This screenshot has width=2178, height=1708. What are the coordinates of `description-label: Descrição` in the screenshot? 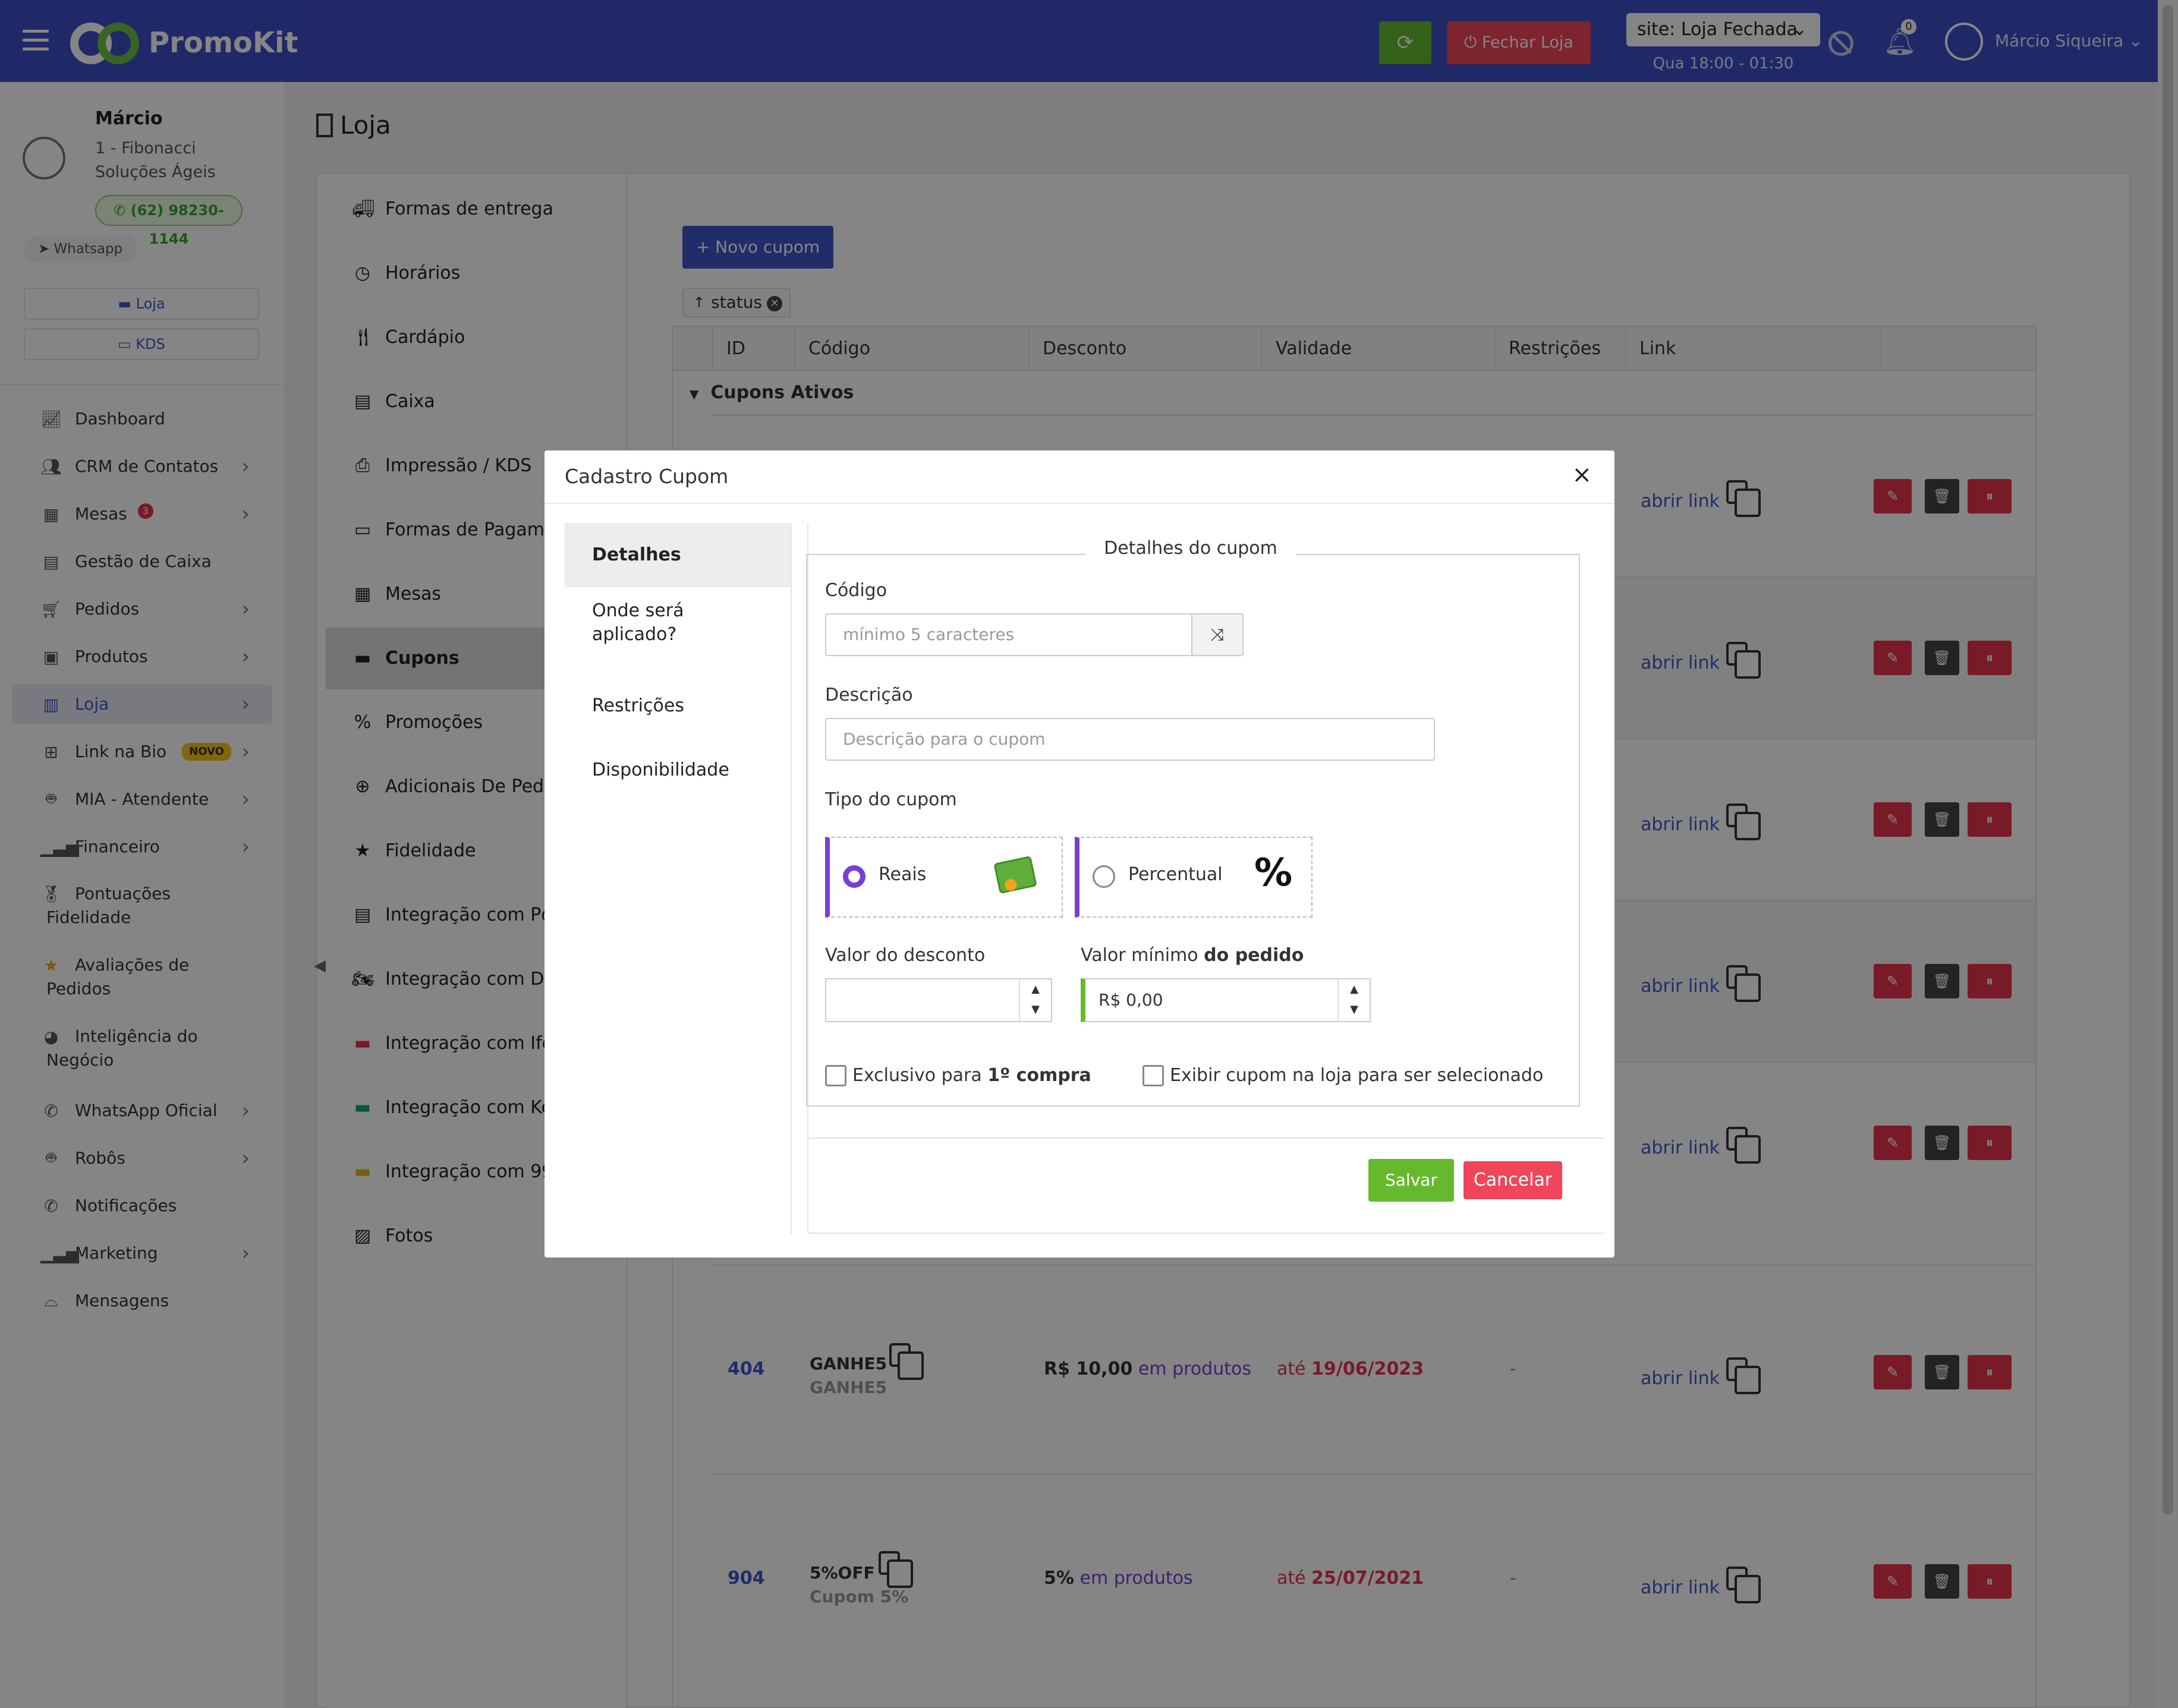 It's located at (869, 695).